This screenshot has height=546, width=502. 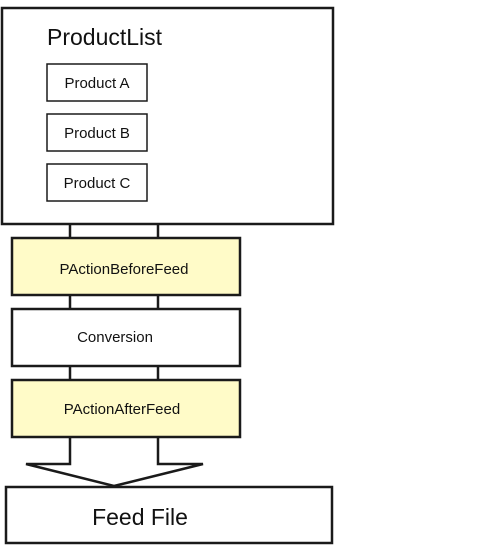 What do you see at coordinates (97, 183) in the screenshot?
I see `product-label: Product C` at bounding box center [97, 183].